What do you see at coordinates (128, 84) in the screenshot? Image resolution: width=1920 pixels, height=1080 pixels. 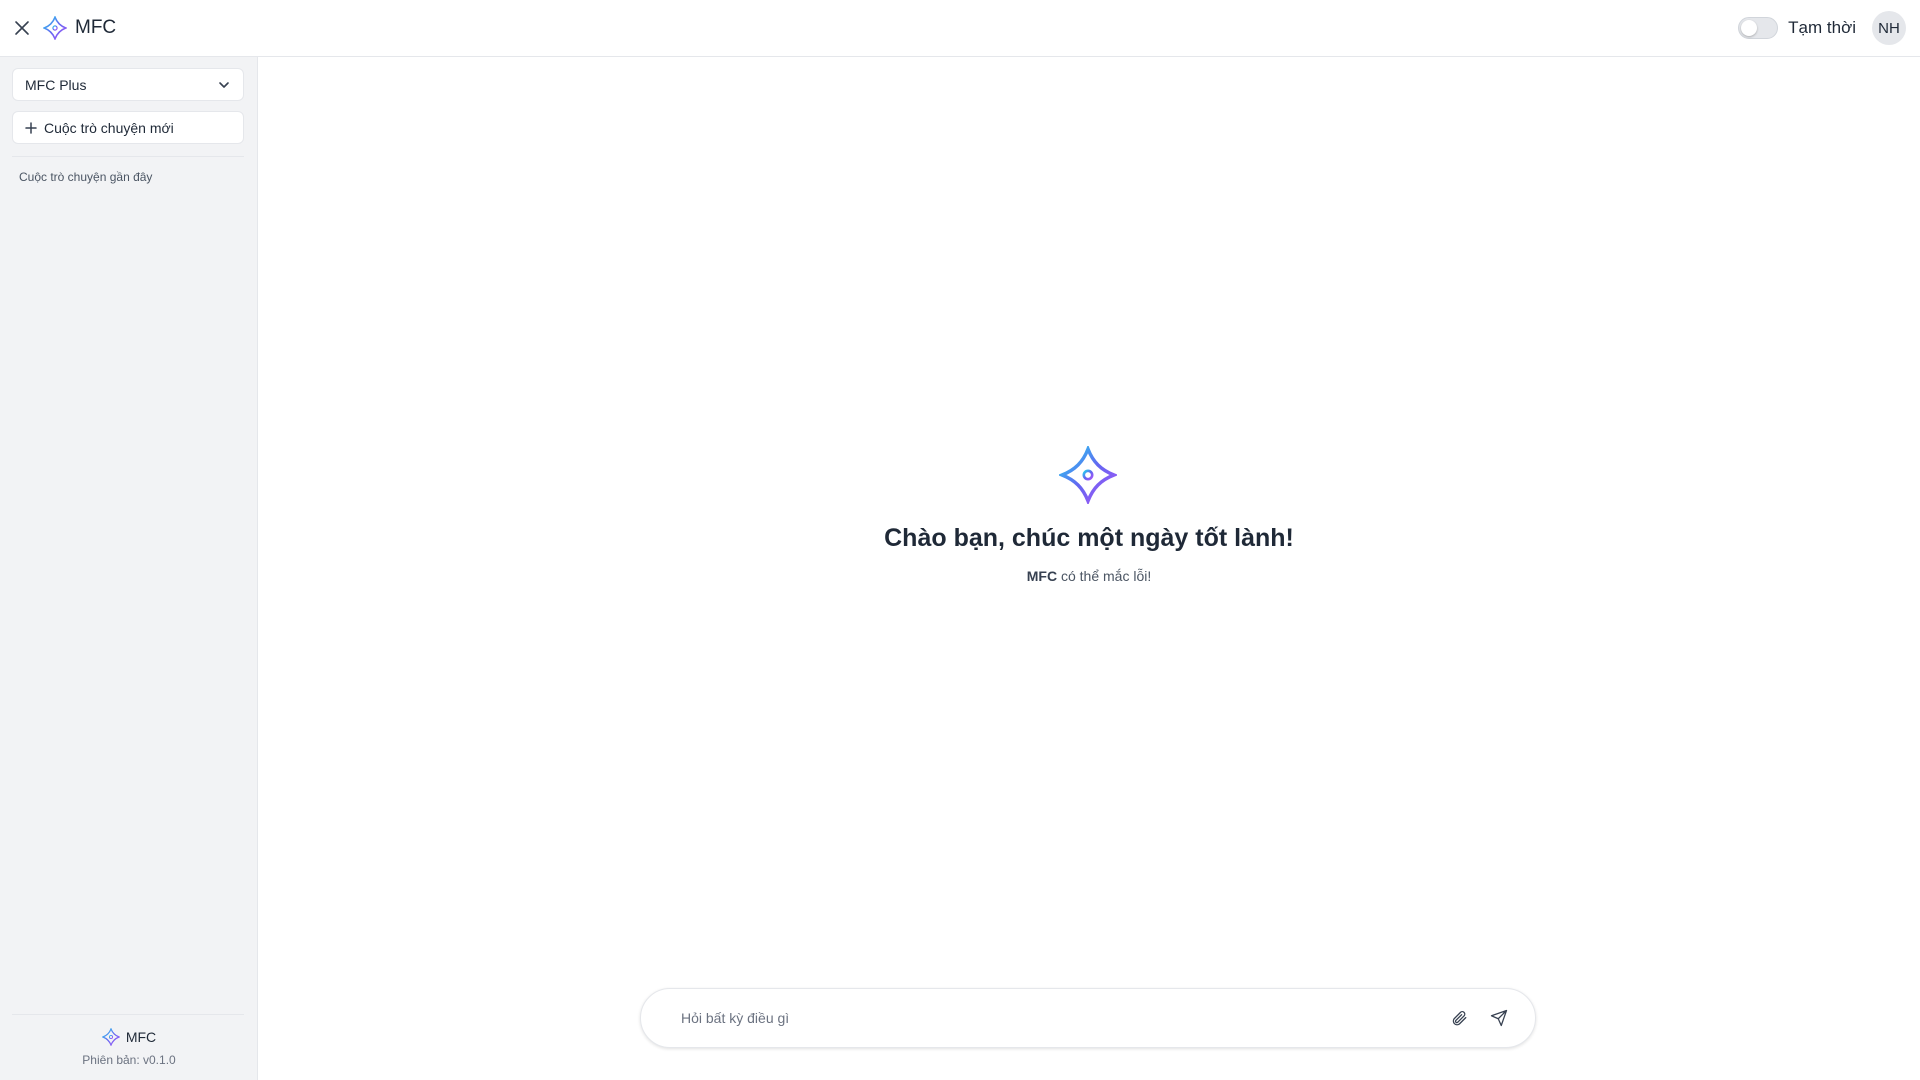 I see `model-select: MFC Plus` at bounding box center [128, 84].